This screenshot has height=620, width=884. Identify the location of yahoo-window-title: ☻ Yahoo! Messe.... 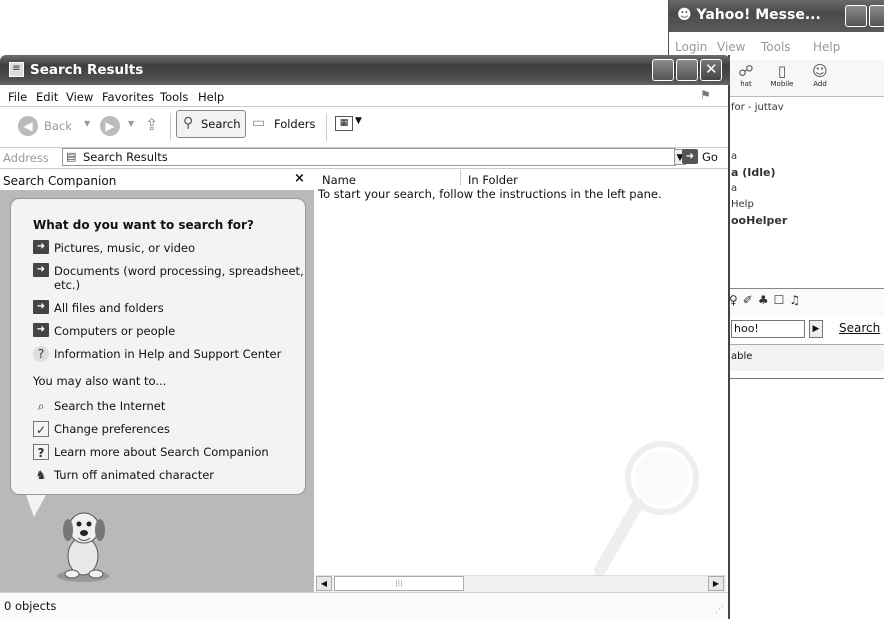
(749, 15).